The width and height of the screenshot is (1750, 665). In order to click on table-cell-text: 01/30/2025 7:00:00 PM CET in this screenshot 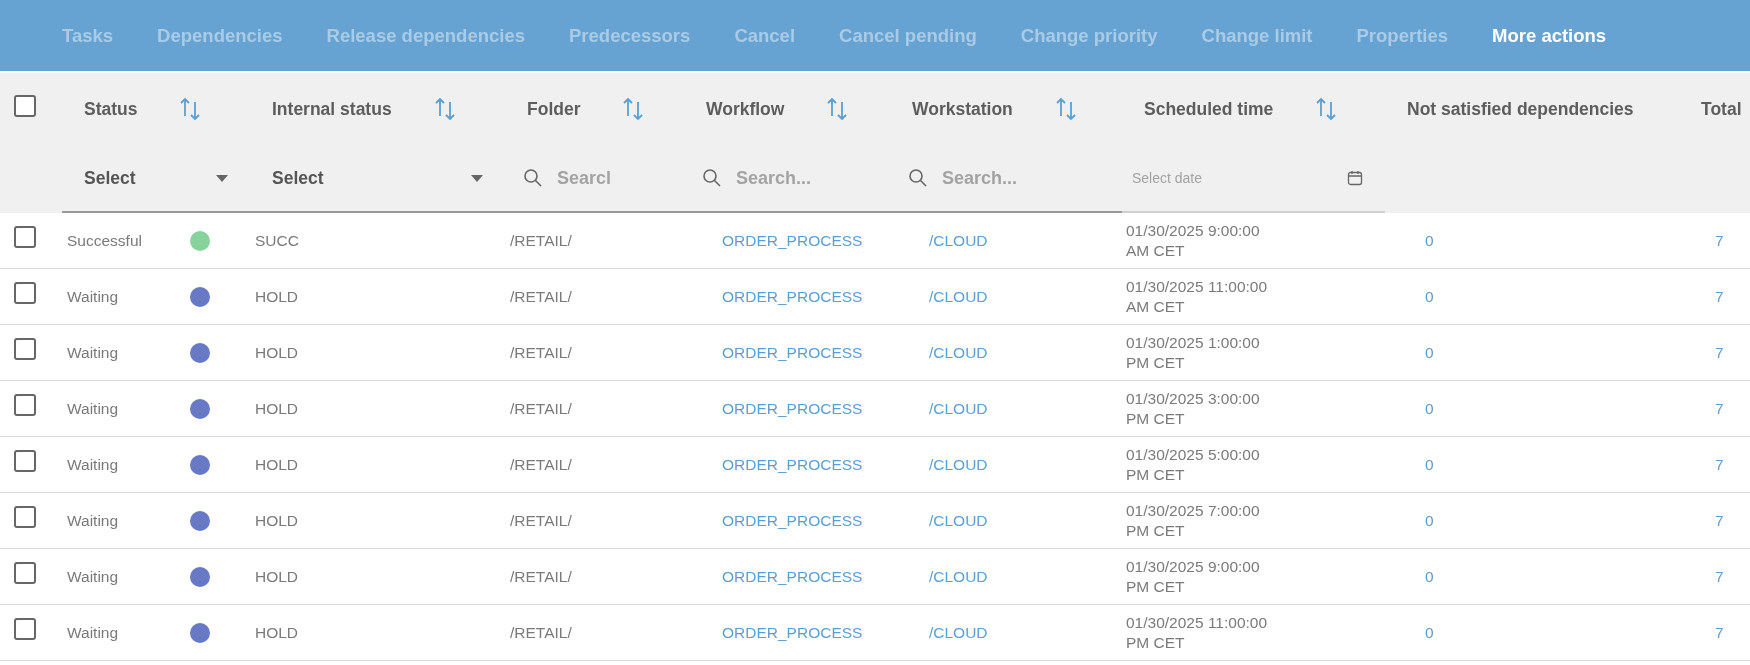, I will do `click(1193, 520)`.